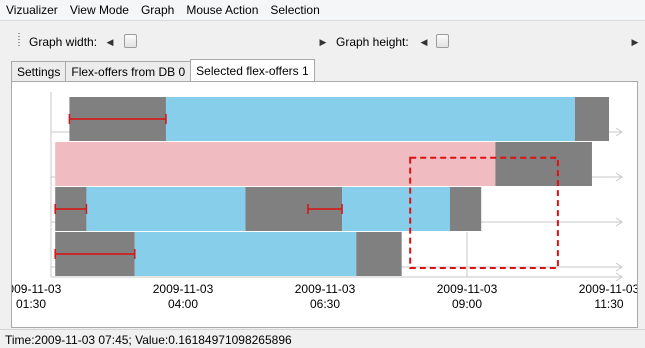 The height and width of the screenshot is (348, 645). I want to click on menu-selection: Selection, so click(294, 10).